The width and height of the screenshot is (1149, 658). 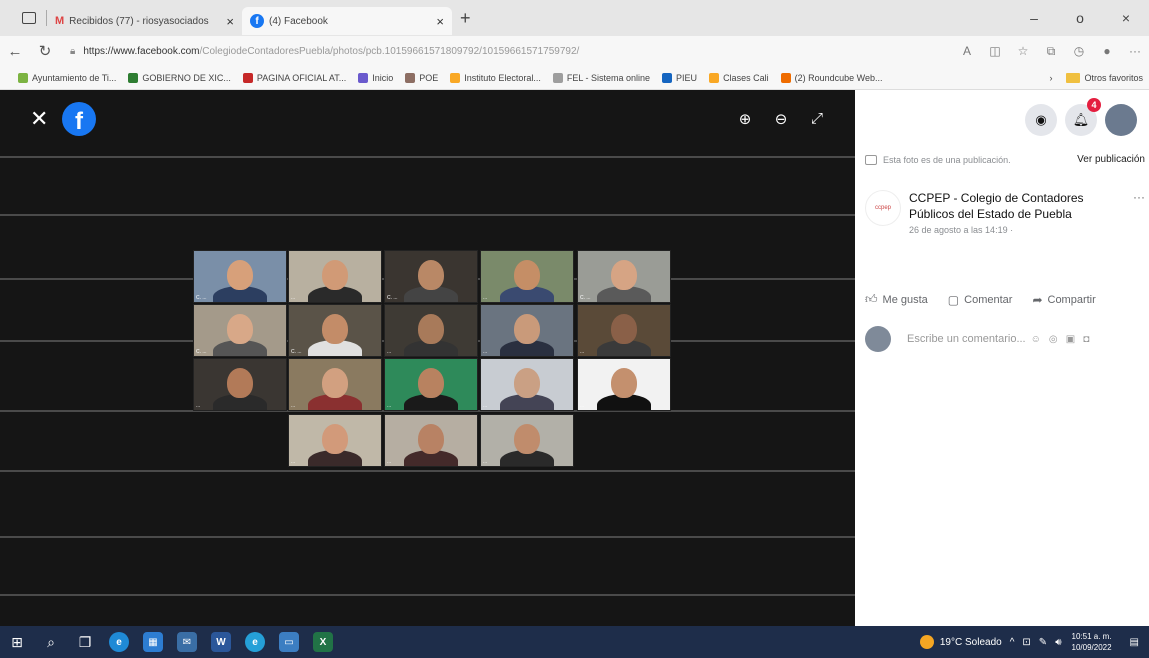 I want to click on profile-icon: ●, so click(x=1107, y=51).